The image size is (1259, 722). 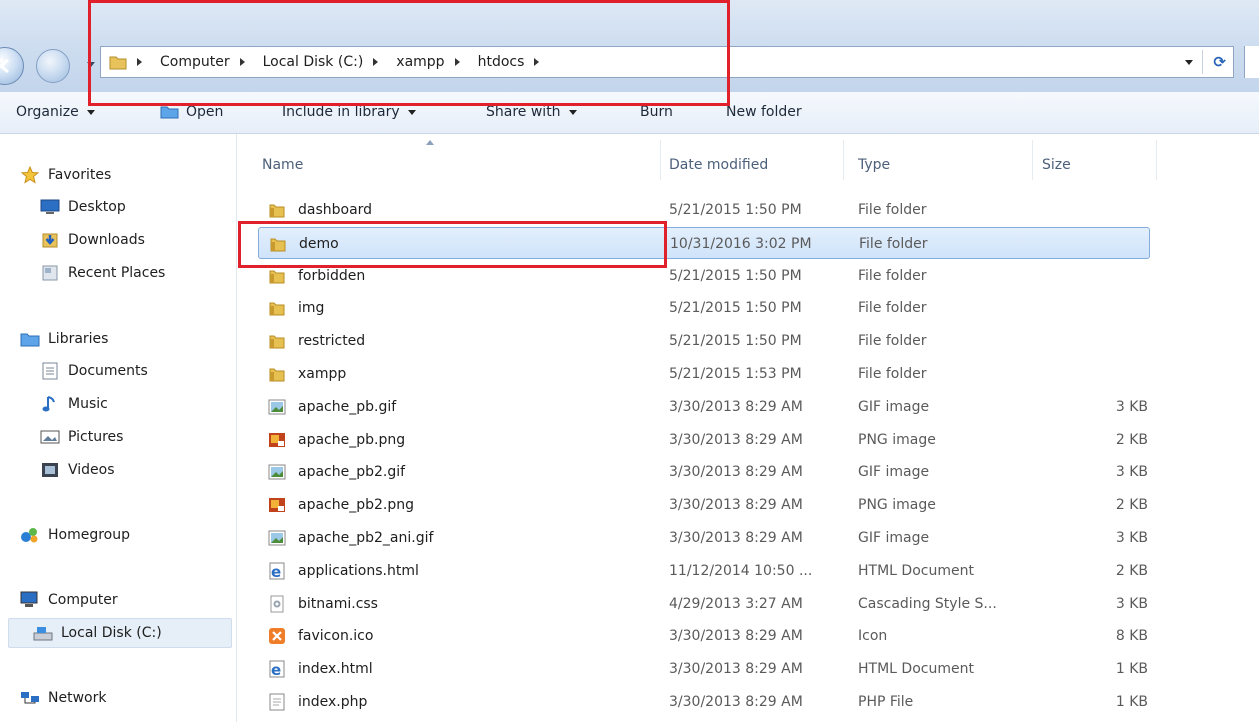 I want to click on file-size: 8 KB, so click(x=1131, y=636).